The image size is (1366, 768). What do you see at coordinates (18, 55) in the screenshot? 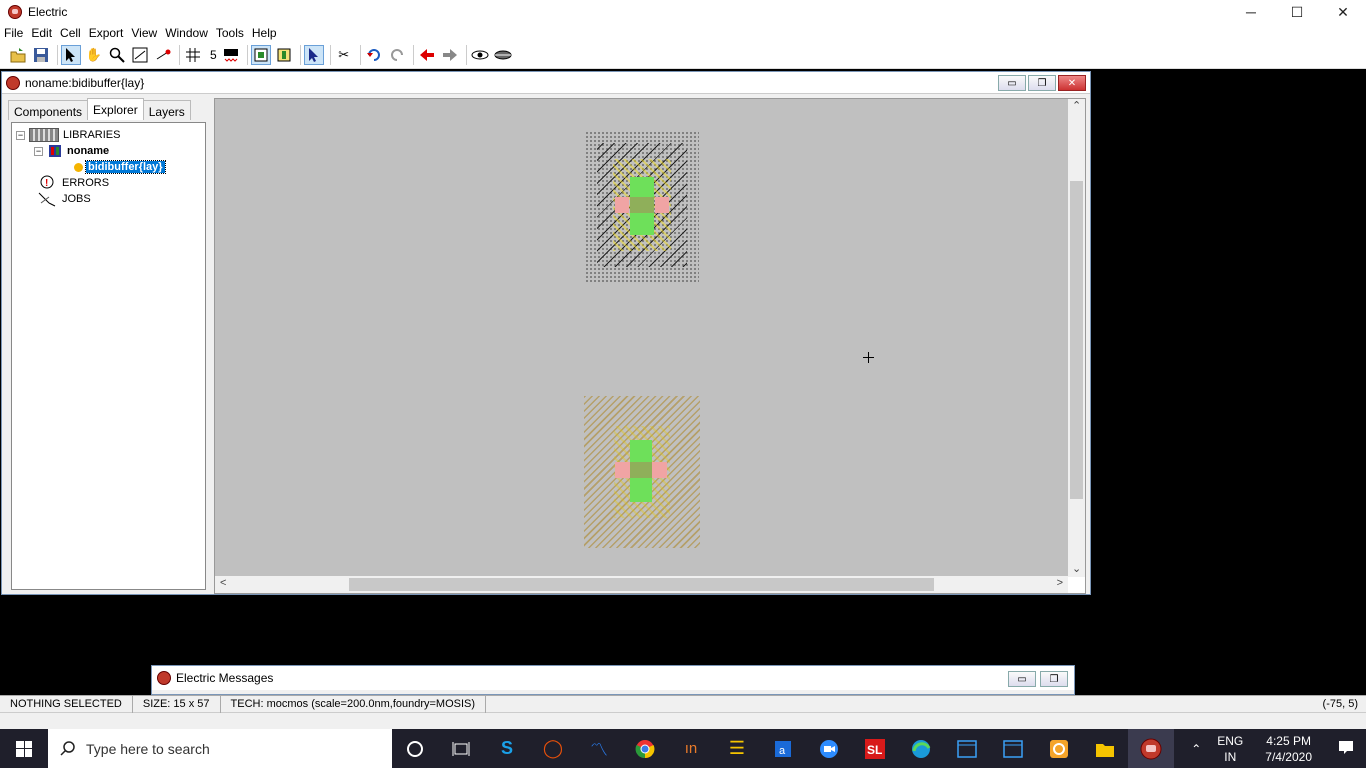
I see `open-icon` at bounding box center [18, 55].